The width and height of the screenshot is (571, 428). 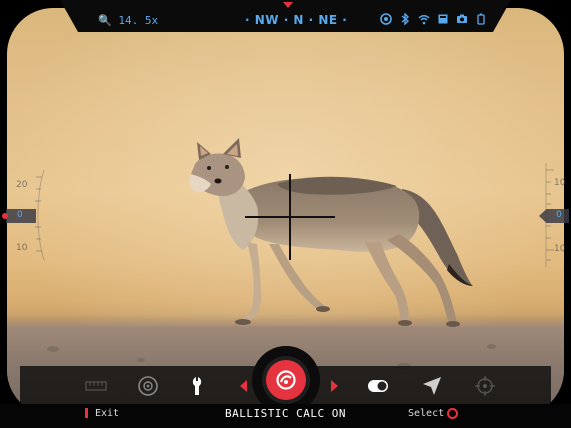 What do you see at coordinates (443, 19) in the screenshot?
I see `sd-card-icon` at bounding box center [443, 19].